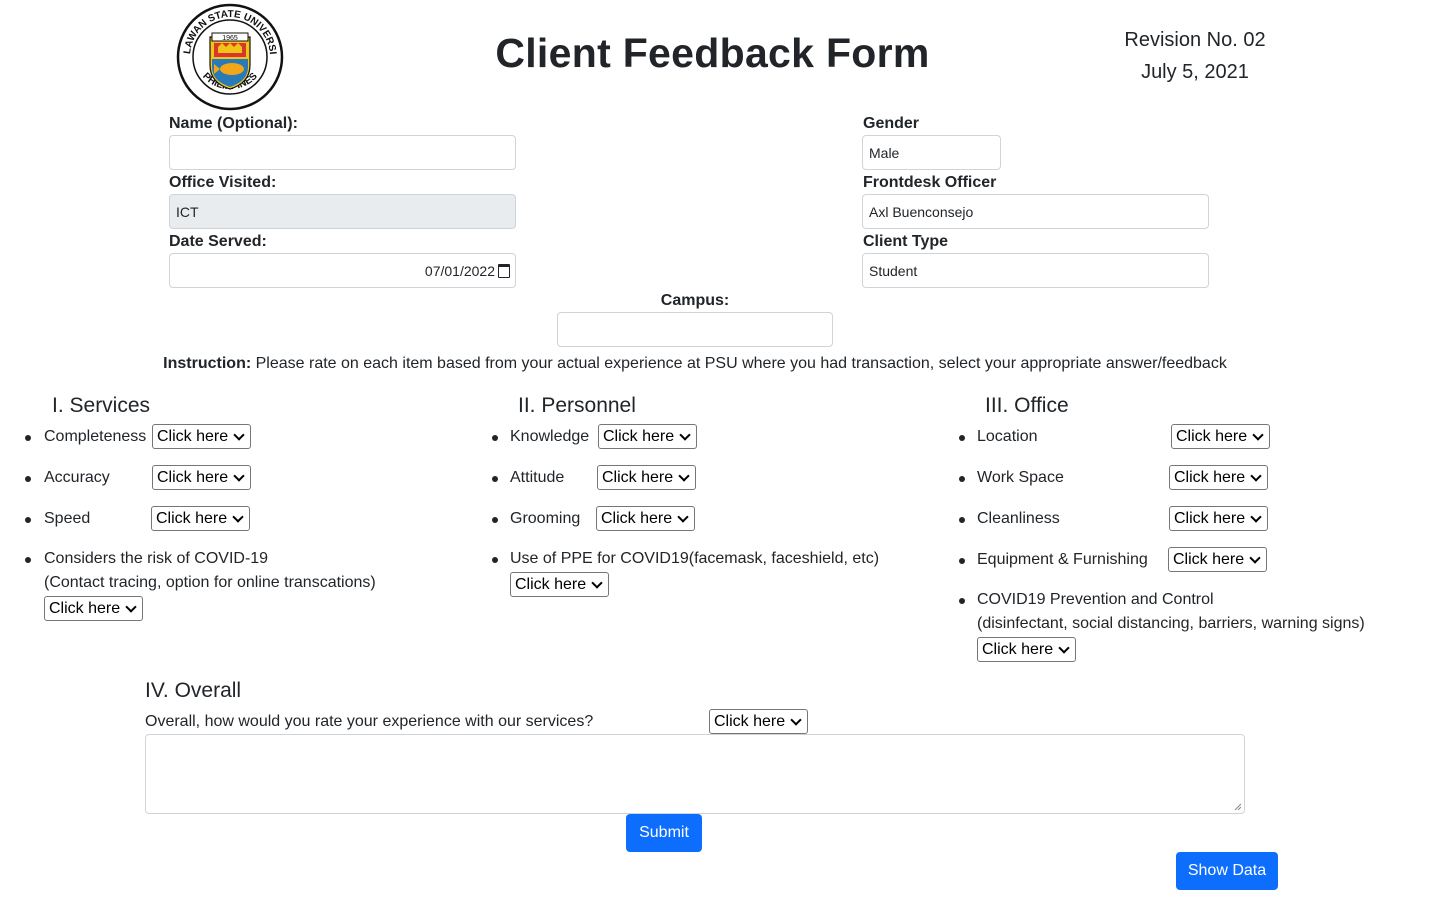 The width and height of the screenshot is (1440, 900). Describe the element at coordinates (891, 123) in the screenshot. I see `gender-label: Gender` at that location.